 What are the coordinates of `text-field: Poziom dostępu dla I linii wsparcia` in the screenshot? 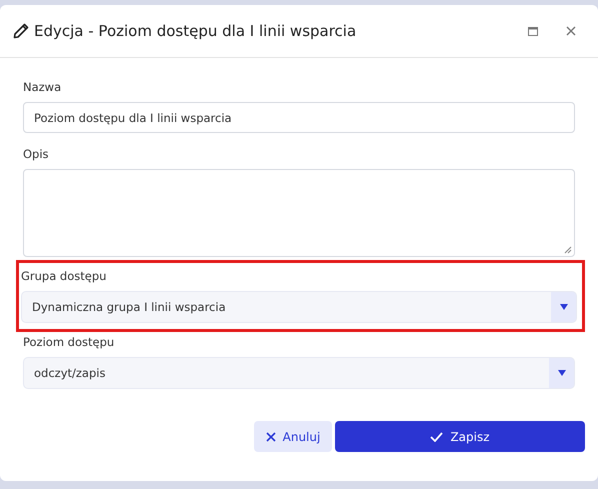 It's located at (299, 117).